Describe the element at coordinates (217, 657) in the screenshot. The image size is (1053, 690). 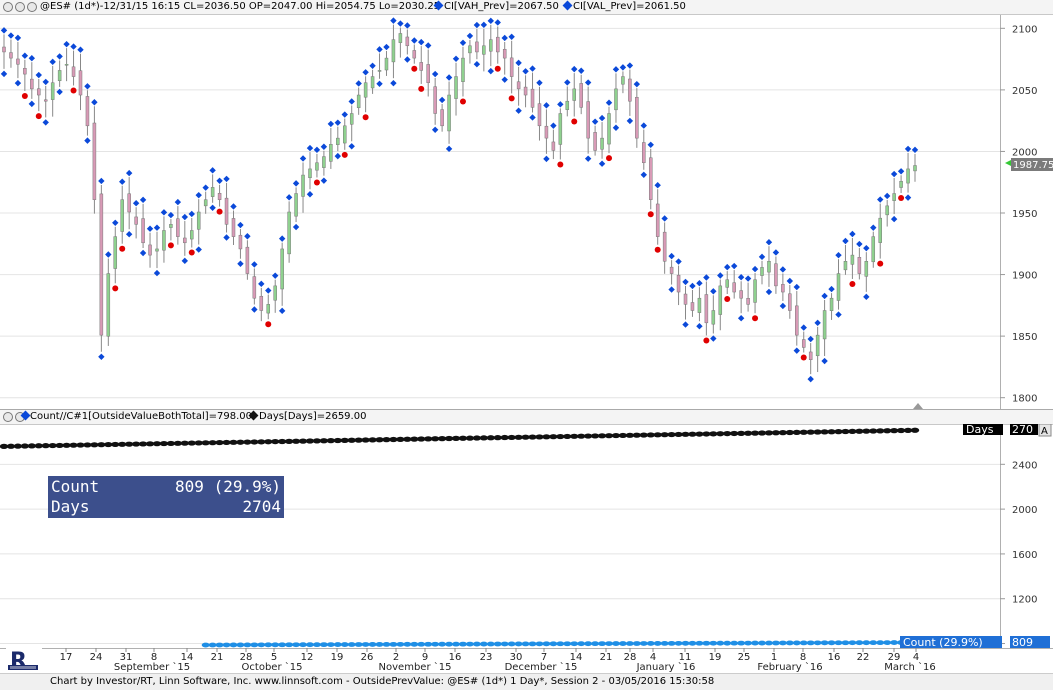
I see `date-tick-label: 21` at that location.